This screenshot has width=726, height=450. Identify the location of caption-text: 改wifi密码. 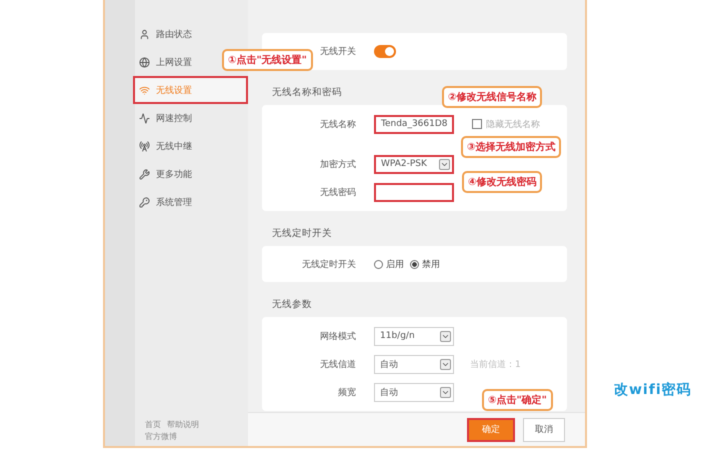
(653, 390).